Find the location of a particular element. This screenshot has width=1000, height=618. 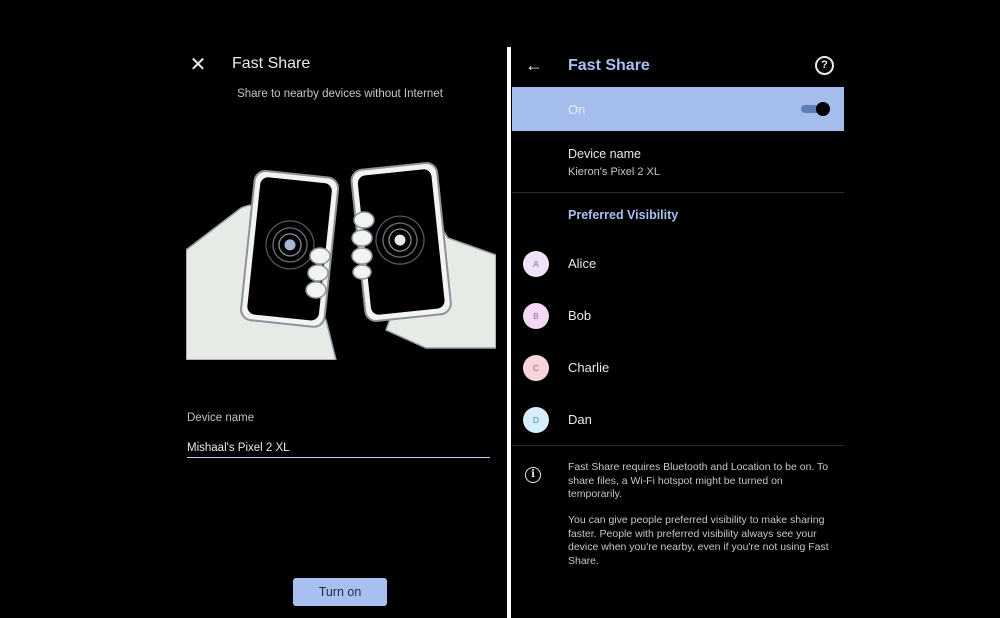

on-toggle-row: On is located at coordinates (678, 109).